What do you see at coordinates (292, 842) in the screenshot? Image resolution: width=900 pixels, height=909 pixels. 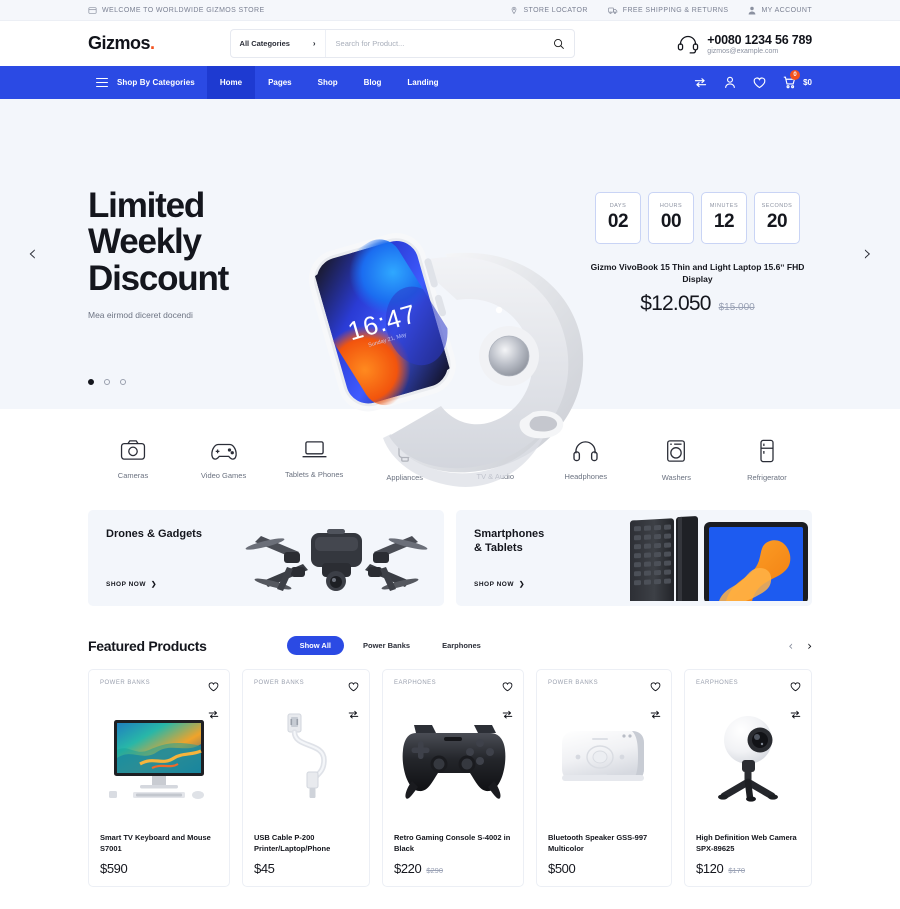 I see `product-name: USB Cable P-200 Printer/Laptop/Phone` at bounding box center [292, 842].